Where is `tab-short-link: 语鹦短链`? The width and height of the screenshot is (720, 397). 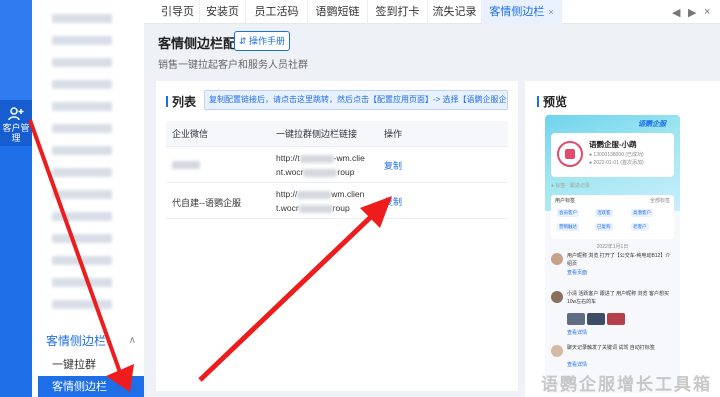 tab-short-link: 语鹦短链 is located at coordinates (338, 12).